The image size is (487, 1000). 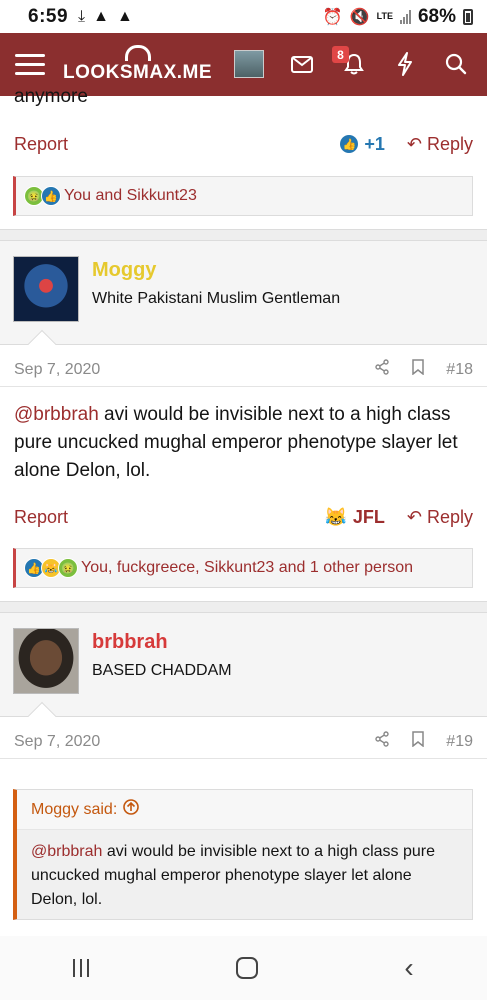 What do you see at coordinates (468, 16) in the screenshot?
I see `battery-icon` at bounding box center [468, 16].